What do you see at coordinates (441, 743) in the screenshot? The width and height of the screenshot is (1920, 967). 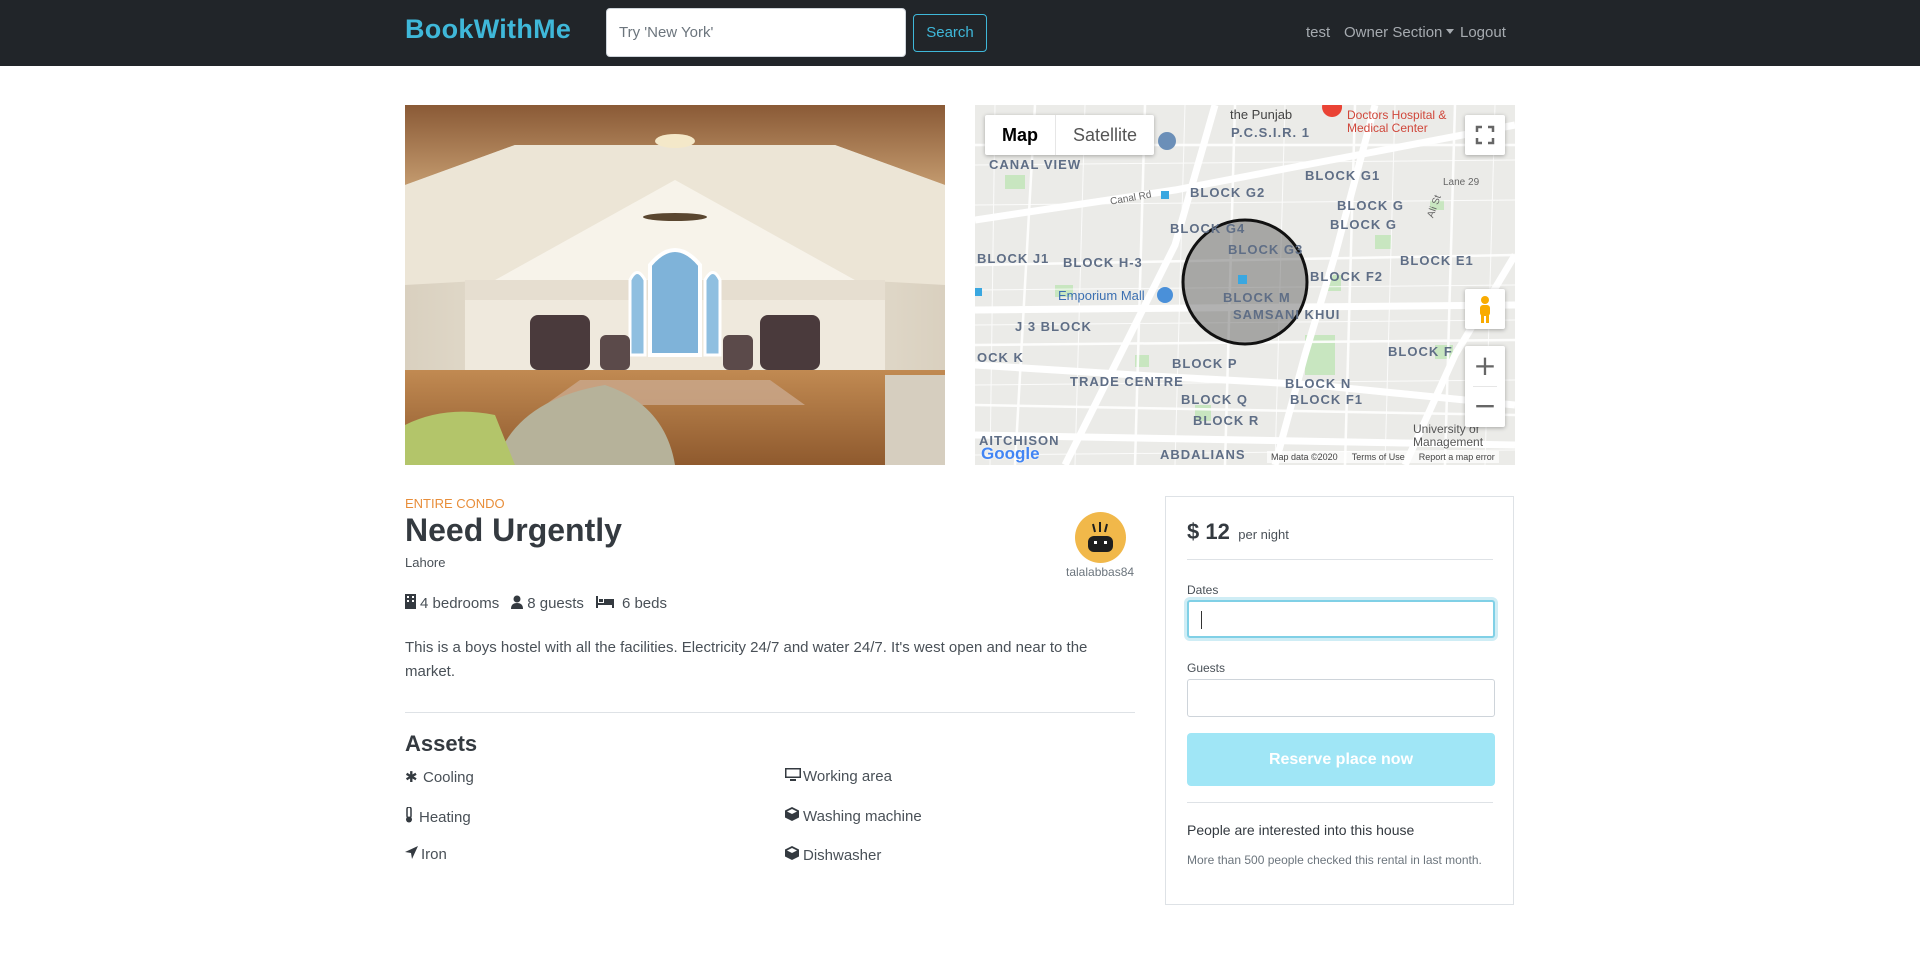 I see `assets-heading: Assets` at bounding box center [441, 743].